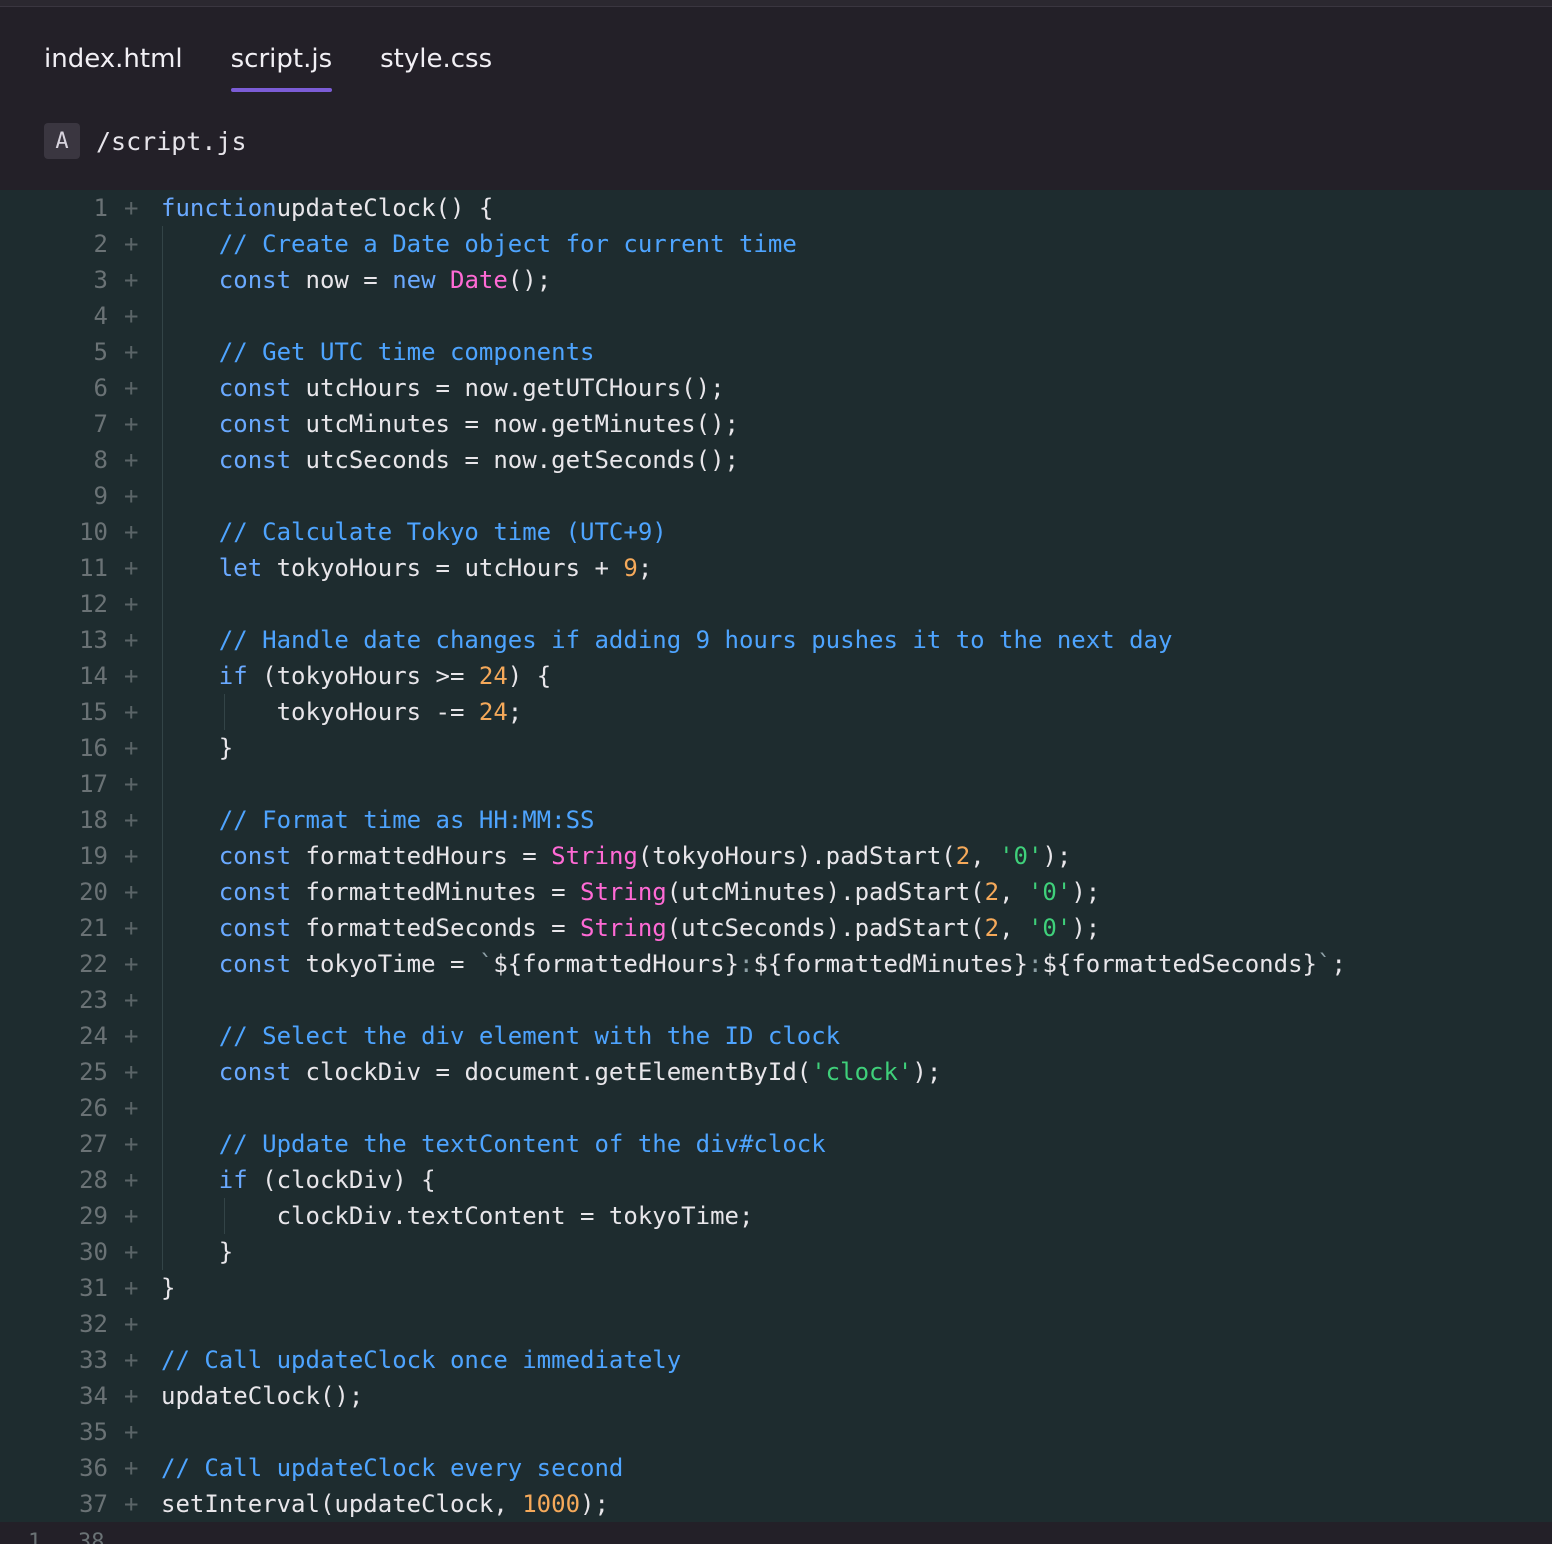 The image size is (1552, 1544). Describe the element at coordinates (93, 640) in the screenshot. I see `line-number: 13` at that location.